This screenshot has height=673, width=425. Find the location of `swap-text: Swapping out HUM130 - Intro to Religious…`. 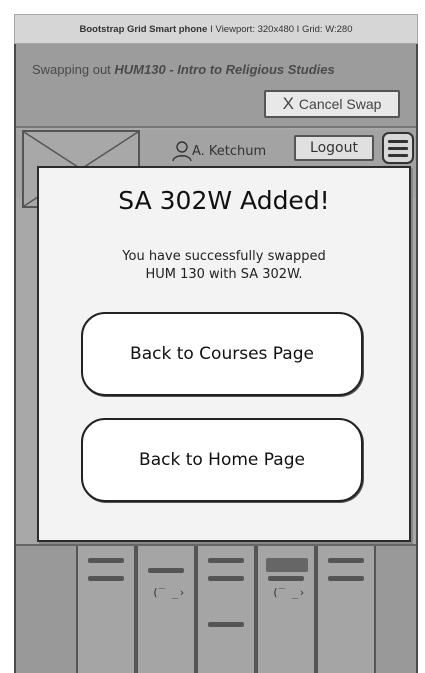

swap-text: Swapping out HUM130 - Intro to Religious… is located at coordinates (183, 69).